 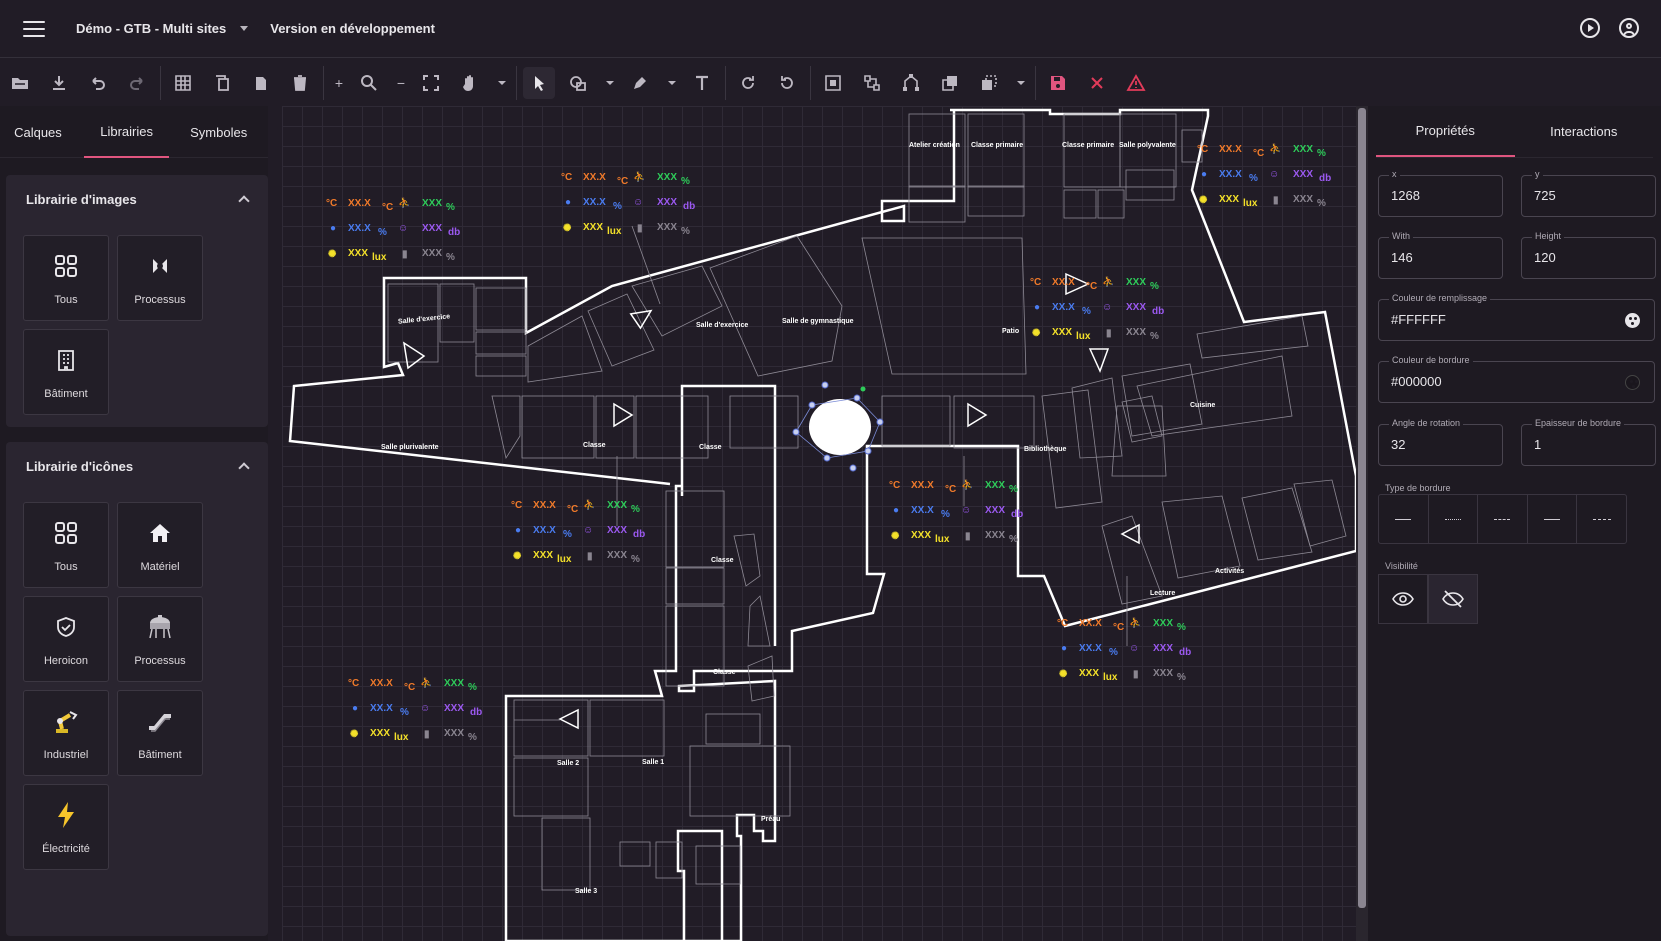 I want to click on image-tile-processus: Processus, so click(x=160, y=278).